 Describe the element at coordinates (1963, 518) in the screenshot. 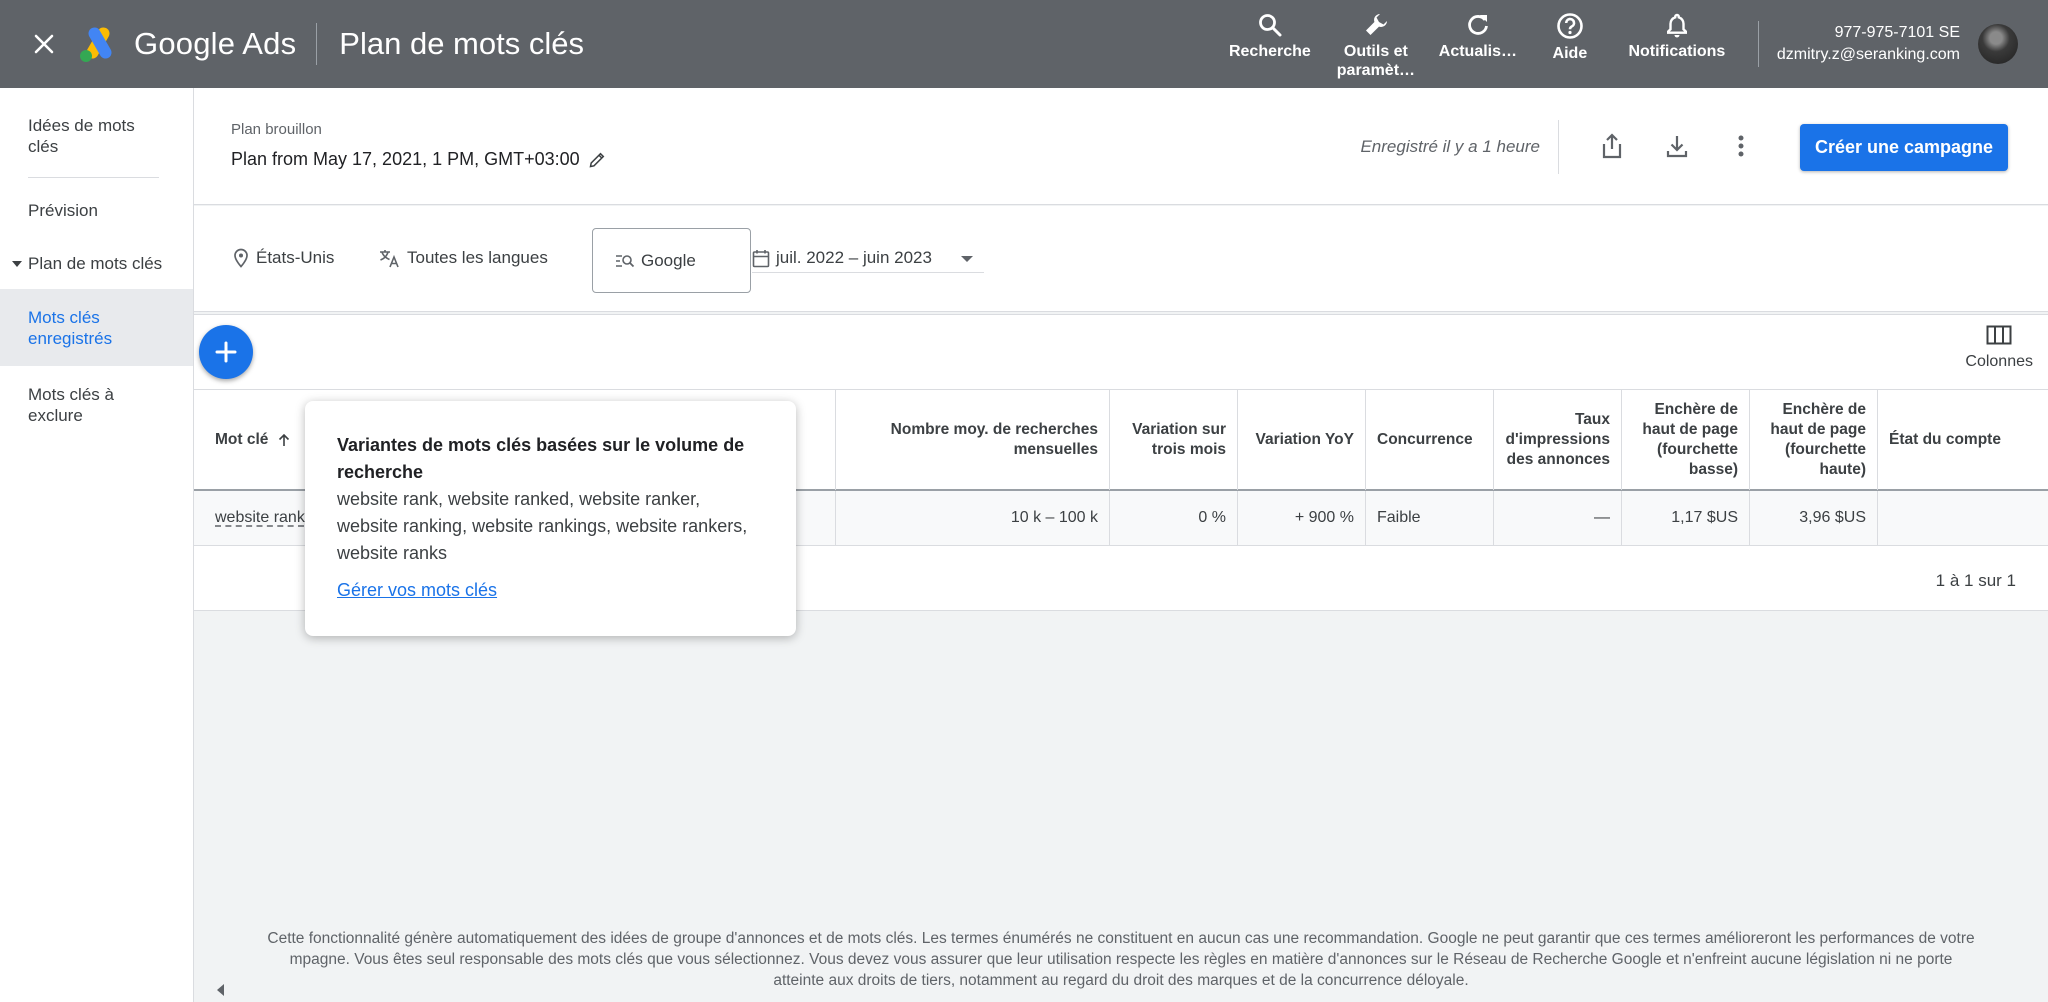

I see `cell-account-status` at that location.